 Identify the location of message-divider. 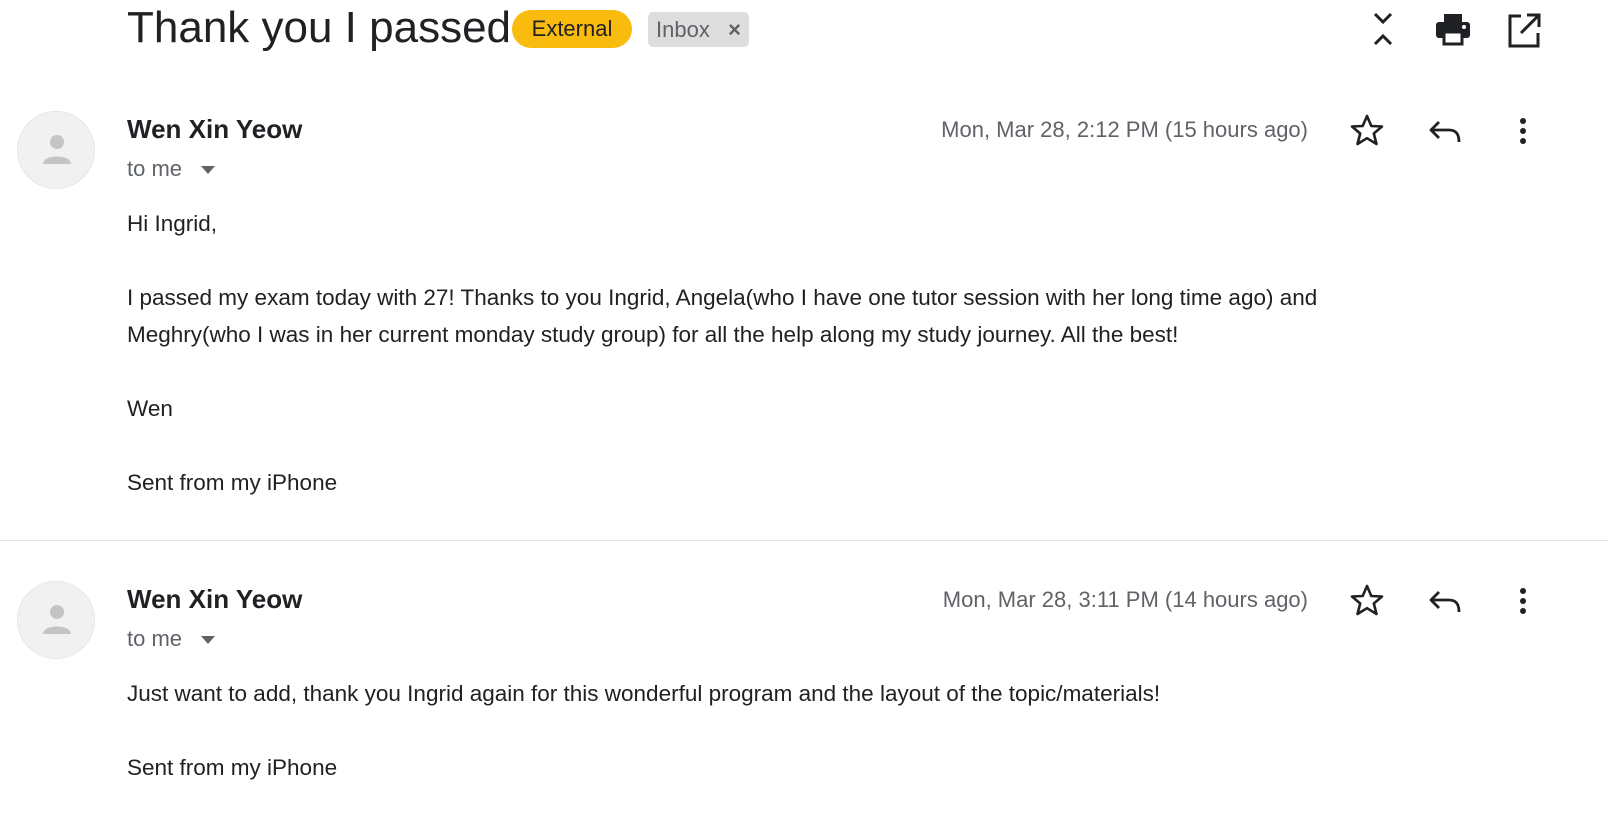
(804, 540).